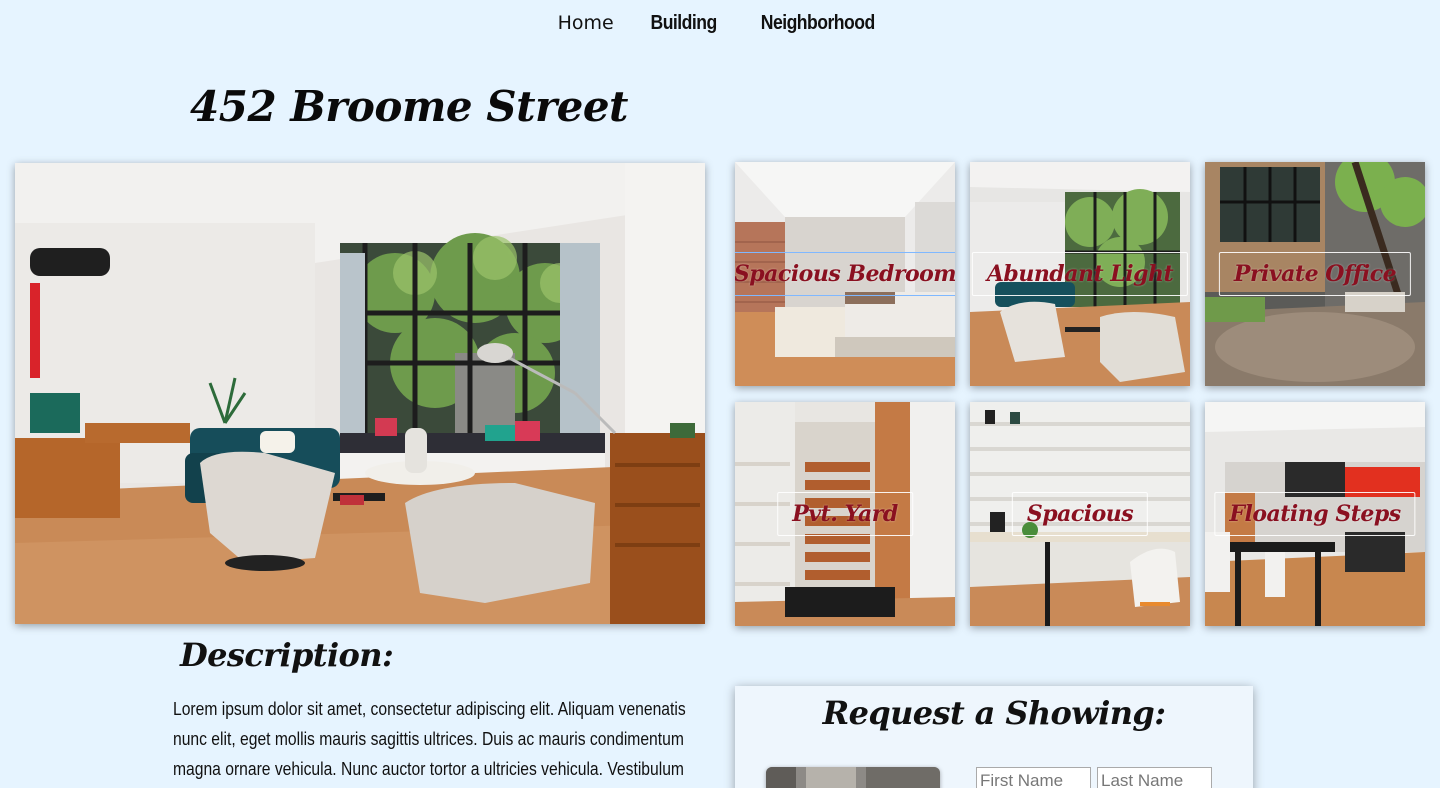  I want to click on gallery-thumb-abundant-light: Abundant Light, so click(1080, 274).